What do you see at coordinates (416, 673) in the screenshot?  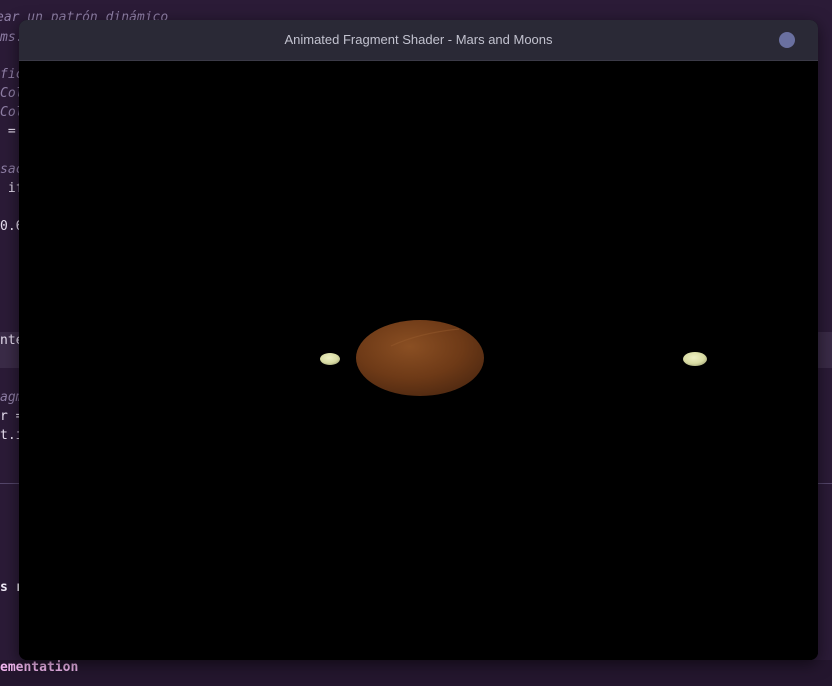 I see `editor-status-strip` at bounding box center [416, 673].